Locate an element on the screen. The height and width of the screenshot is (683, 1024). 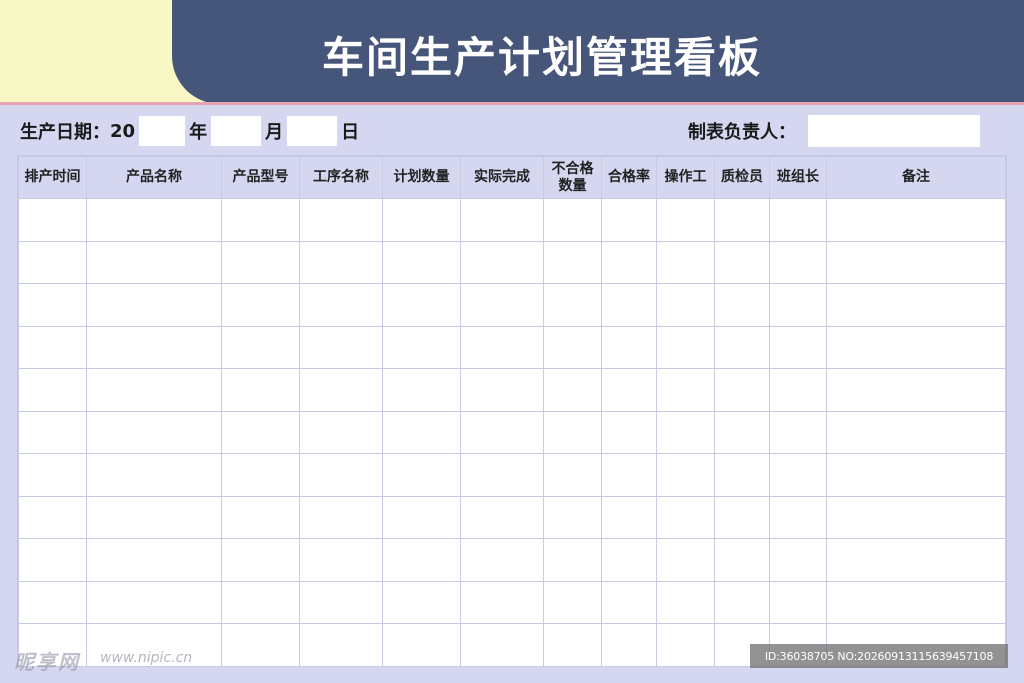
day-field is located at coordinates (312, 131).